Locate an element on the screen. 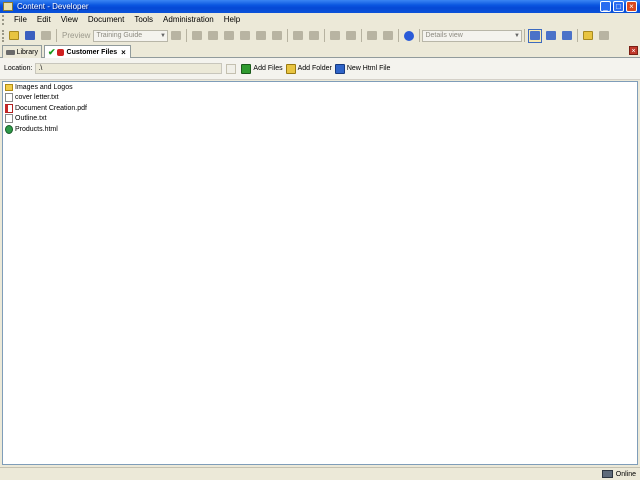 The width and height of the screenshot is (640, 480). menu-tools: Tools is located at coordinates (143, 20).